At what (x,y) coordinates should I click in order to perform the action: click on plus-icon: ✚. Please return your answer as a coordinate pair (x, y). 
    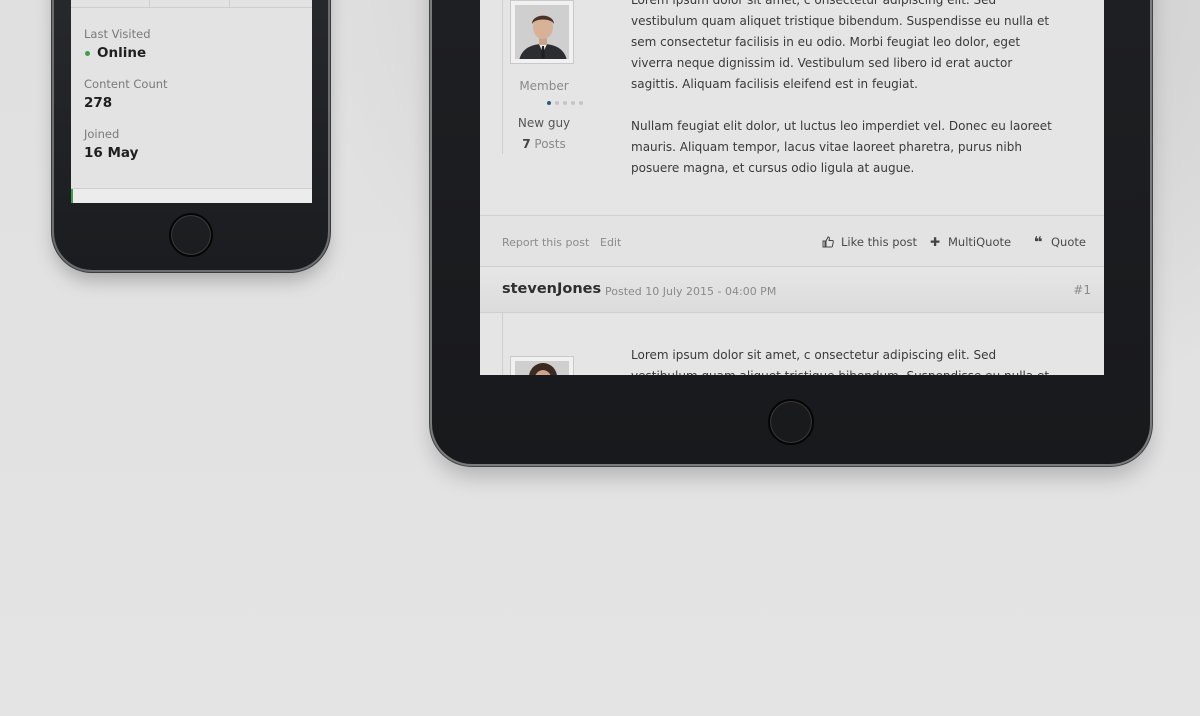
    Looking at the image, I should click on (935, 242).